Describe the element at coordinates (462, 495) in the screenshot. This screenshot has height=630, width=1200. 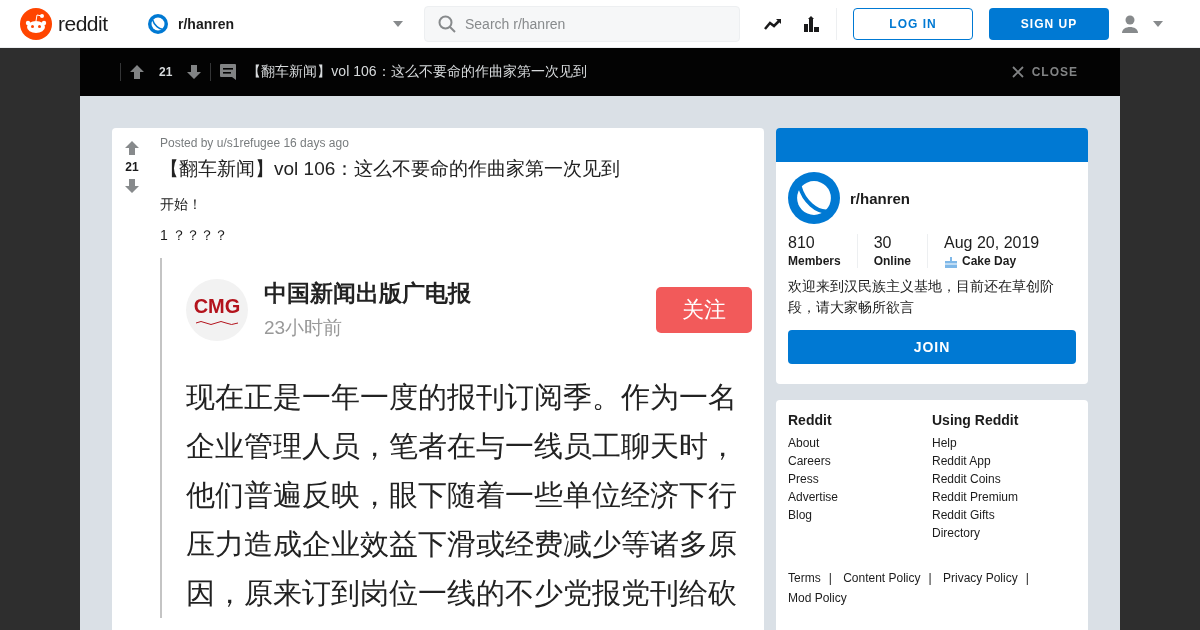
I see `article-line: 他们普遍反映，眼下随着一些单位经济下行` at that location.